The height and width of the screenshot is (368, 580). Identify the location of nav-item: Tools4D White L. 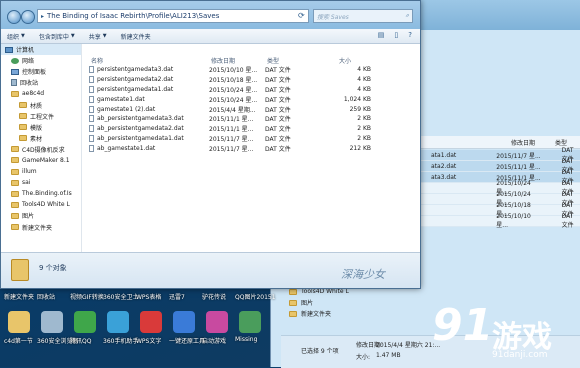
(41, 204).